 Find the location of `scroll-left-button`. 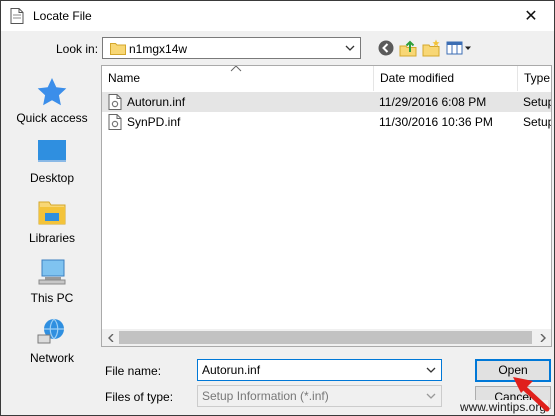

scroll-left-button is located at coordinates (110, 337).